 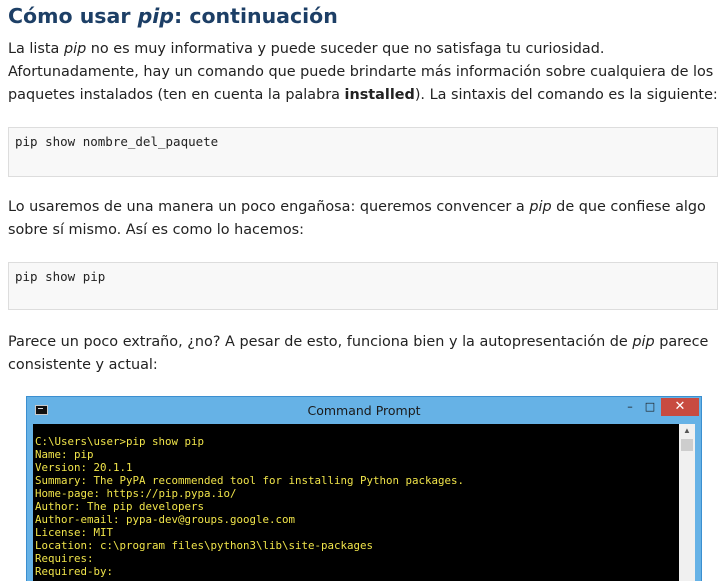 I want to click on heading-prefix: Cómo usar, so click(x=73, y=16).